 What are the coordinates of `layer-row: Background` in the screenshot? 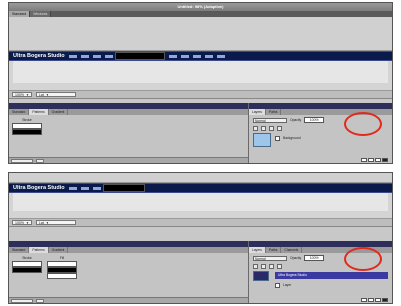 It's located at (331, 138).